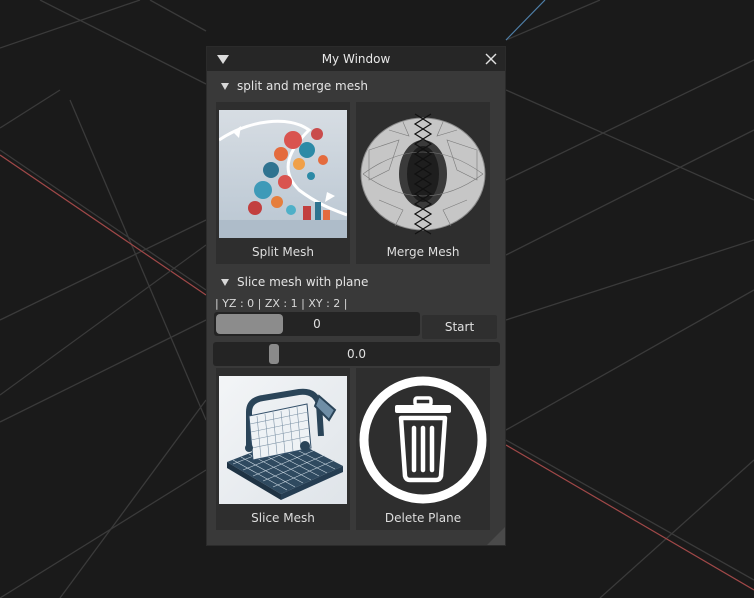 The height and width of the screenshot is (598, 754). Describe the element at coordinates (423, 440) in the screenshot. I see `trash-icon` at that location.